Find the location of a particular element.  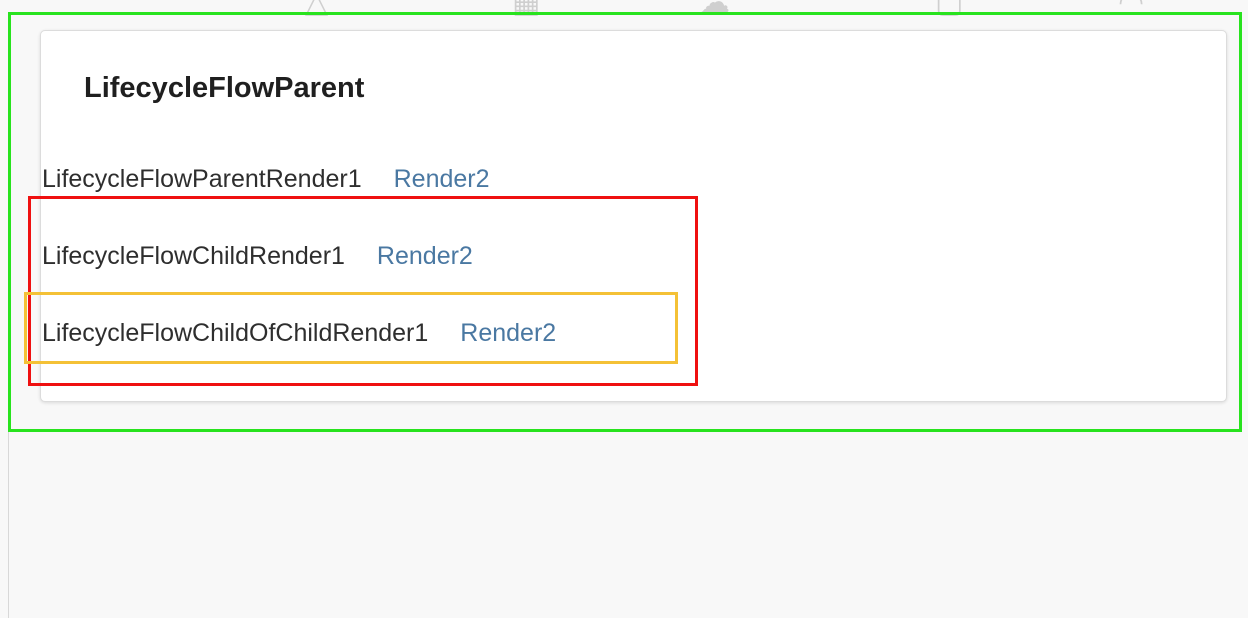

child-of-child-component-outline is located at coordinates (351, 328).